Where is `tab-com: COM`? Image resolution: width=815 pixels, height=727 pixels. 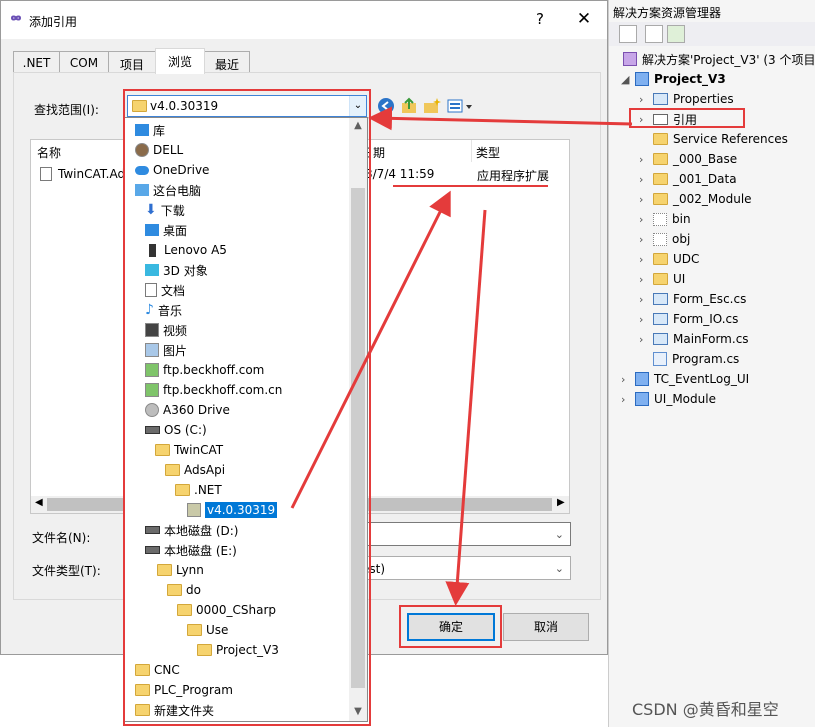 tab-com: COM is located at coordinates (84, 62).